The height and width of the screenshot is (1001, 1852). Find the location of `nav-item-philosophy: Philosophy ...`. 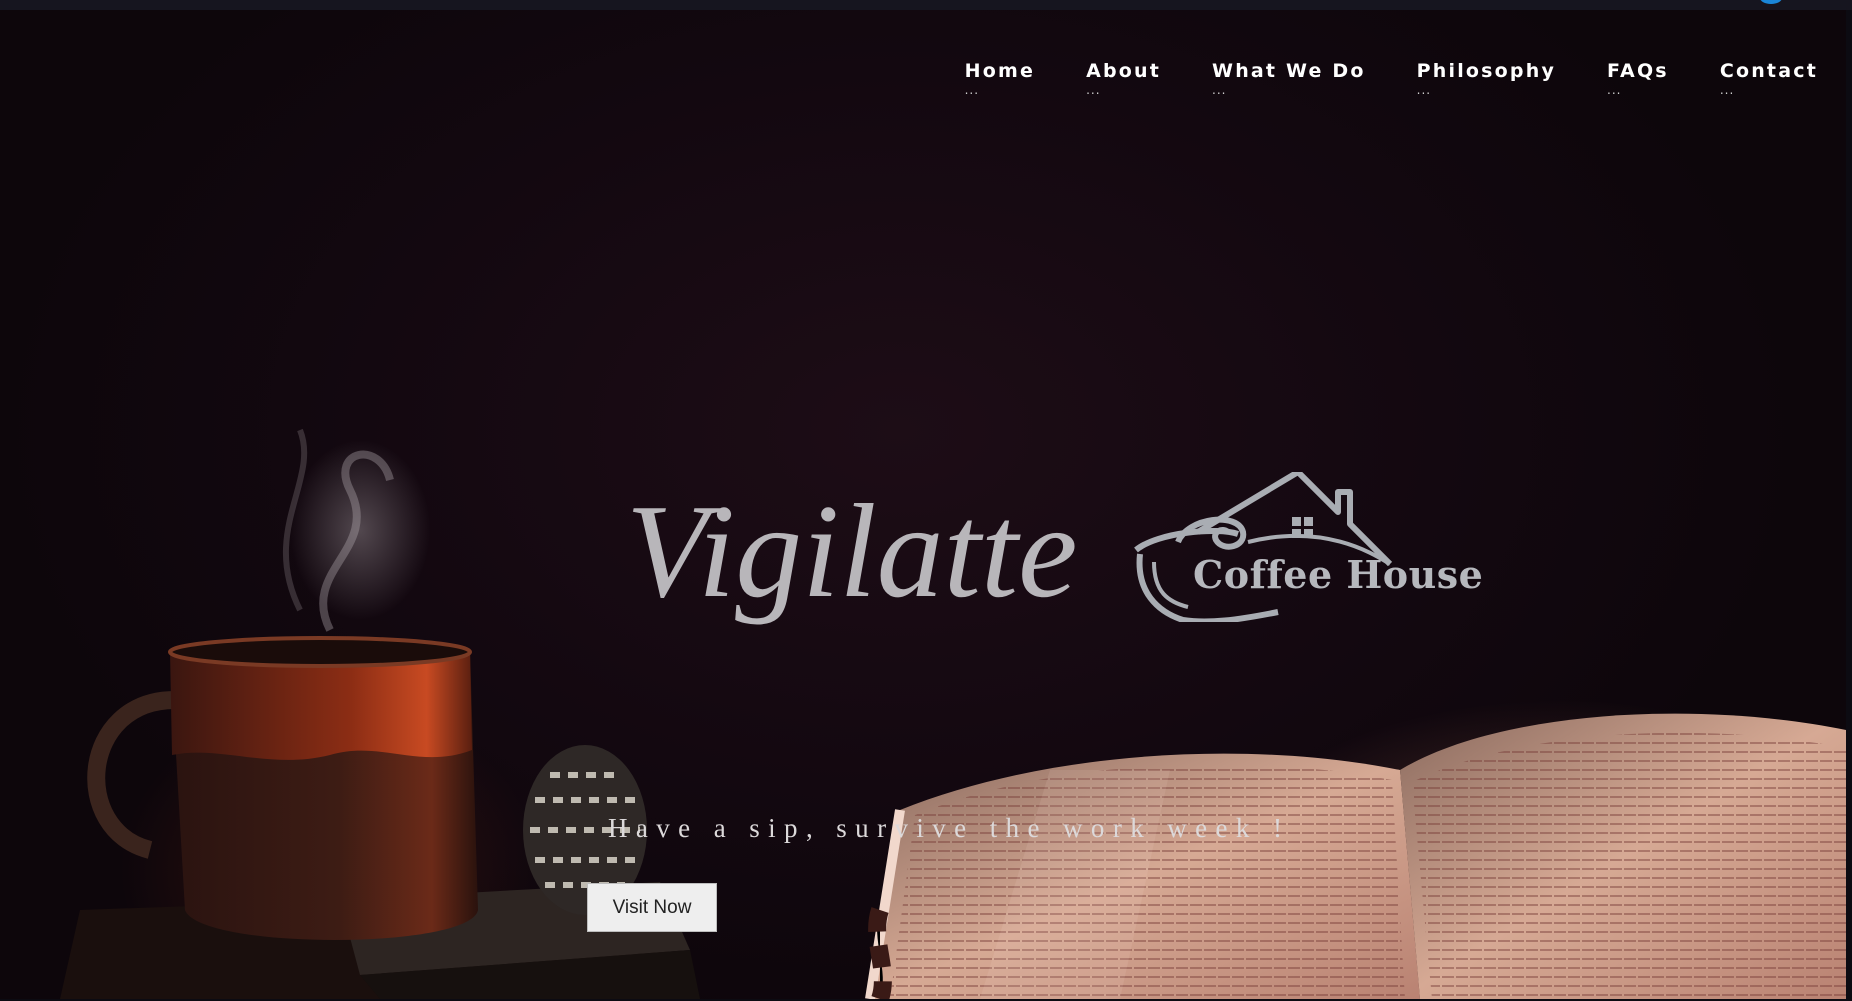

nav-item-philosophy: Philosophy ... is located at coordinates (1486, 78).